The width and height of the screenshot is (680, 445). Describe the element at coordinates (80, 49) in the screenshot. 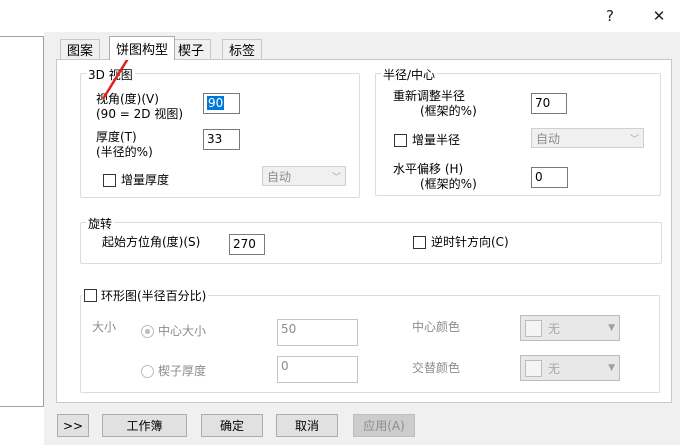

I see `tab-pattern: 图案` at that location.